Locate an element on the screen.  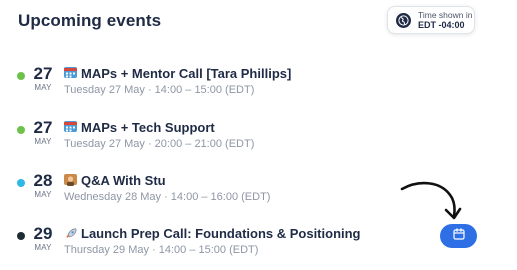
timezone-value: EDT -04:00 is located at coordinates (441, 25).